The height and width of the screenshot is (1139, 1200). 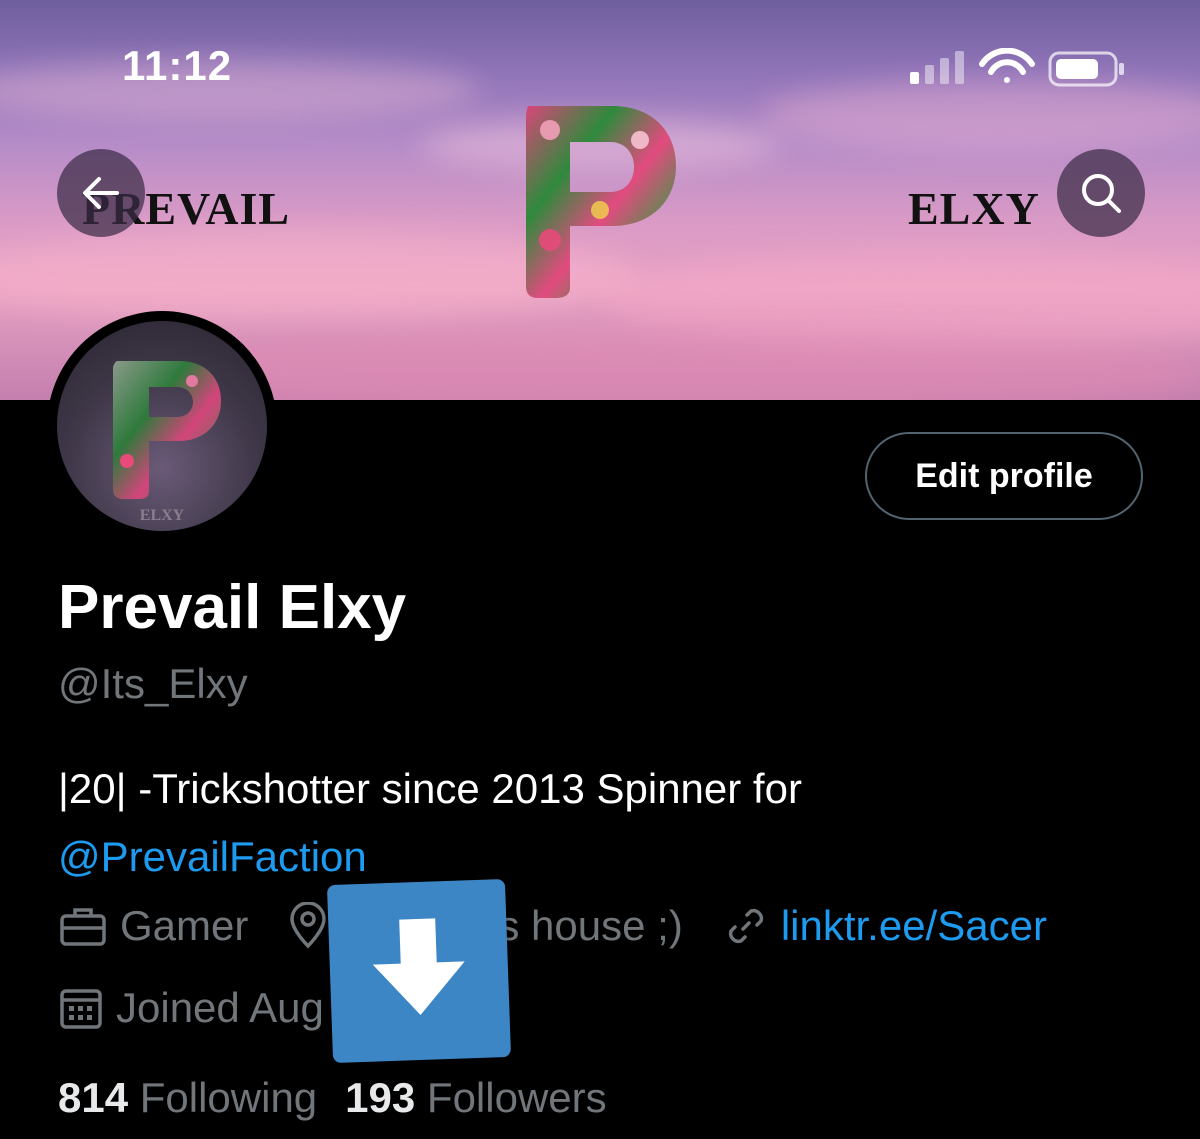 What do you see at coordinates (380, 1097) in the screenshot?
I see `followers-count: 193` at bounding box center [380, 1097].